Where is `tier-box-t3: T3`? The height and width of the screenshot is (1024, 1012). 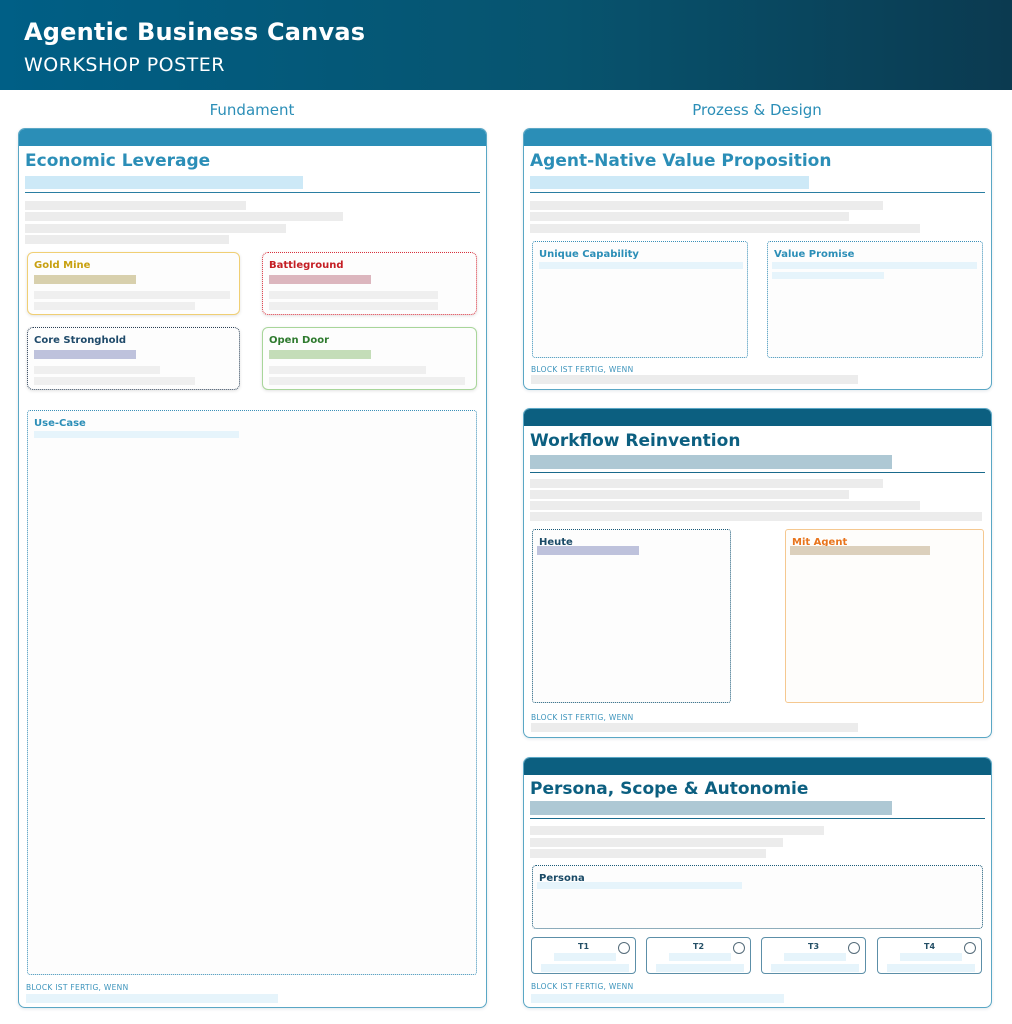 tier-box-t3: T3 is located at coordinates (813, 955).